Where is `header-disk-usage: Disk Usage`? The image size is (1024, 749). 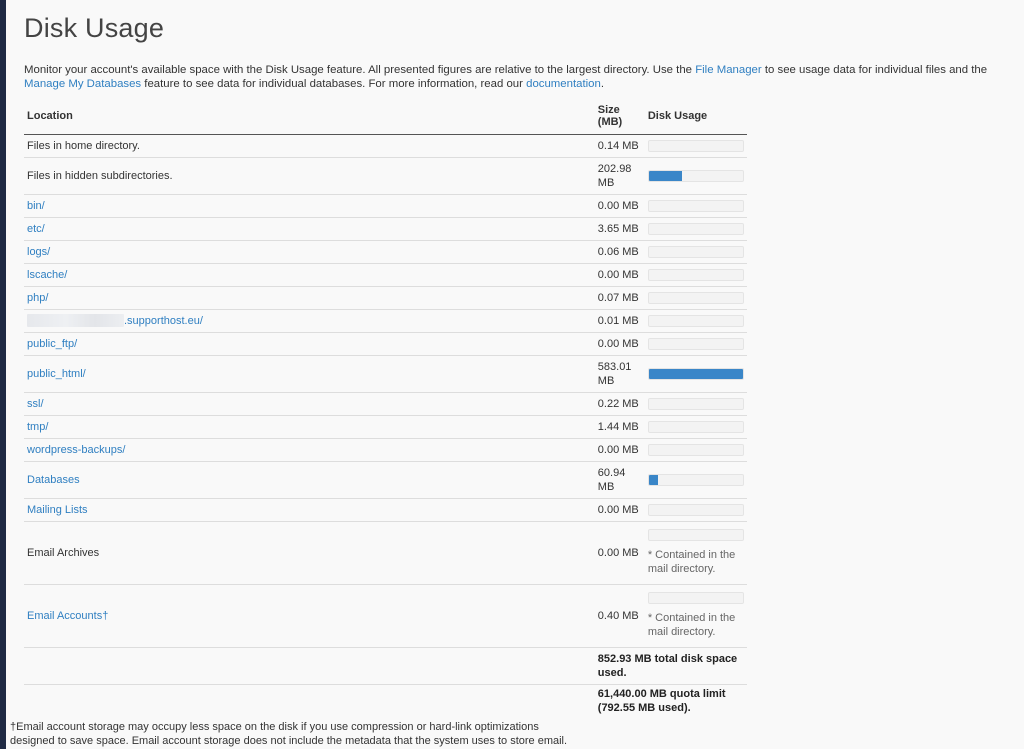
header-disk-usage: Disk Usage is located at coordinates (695, 117).